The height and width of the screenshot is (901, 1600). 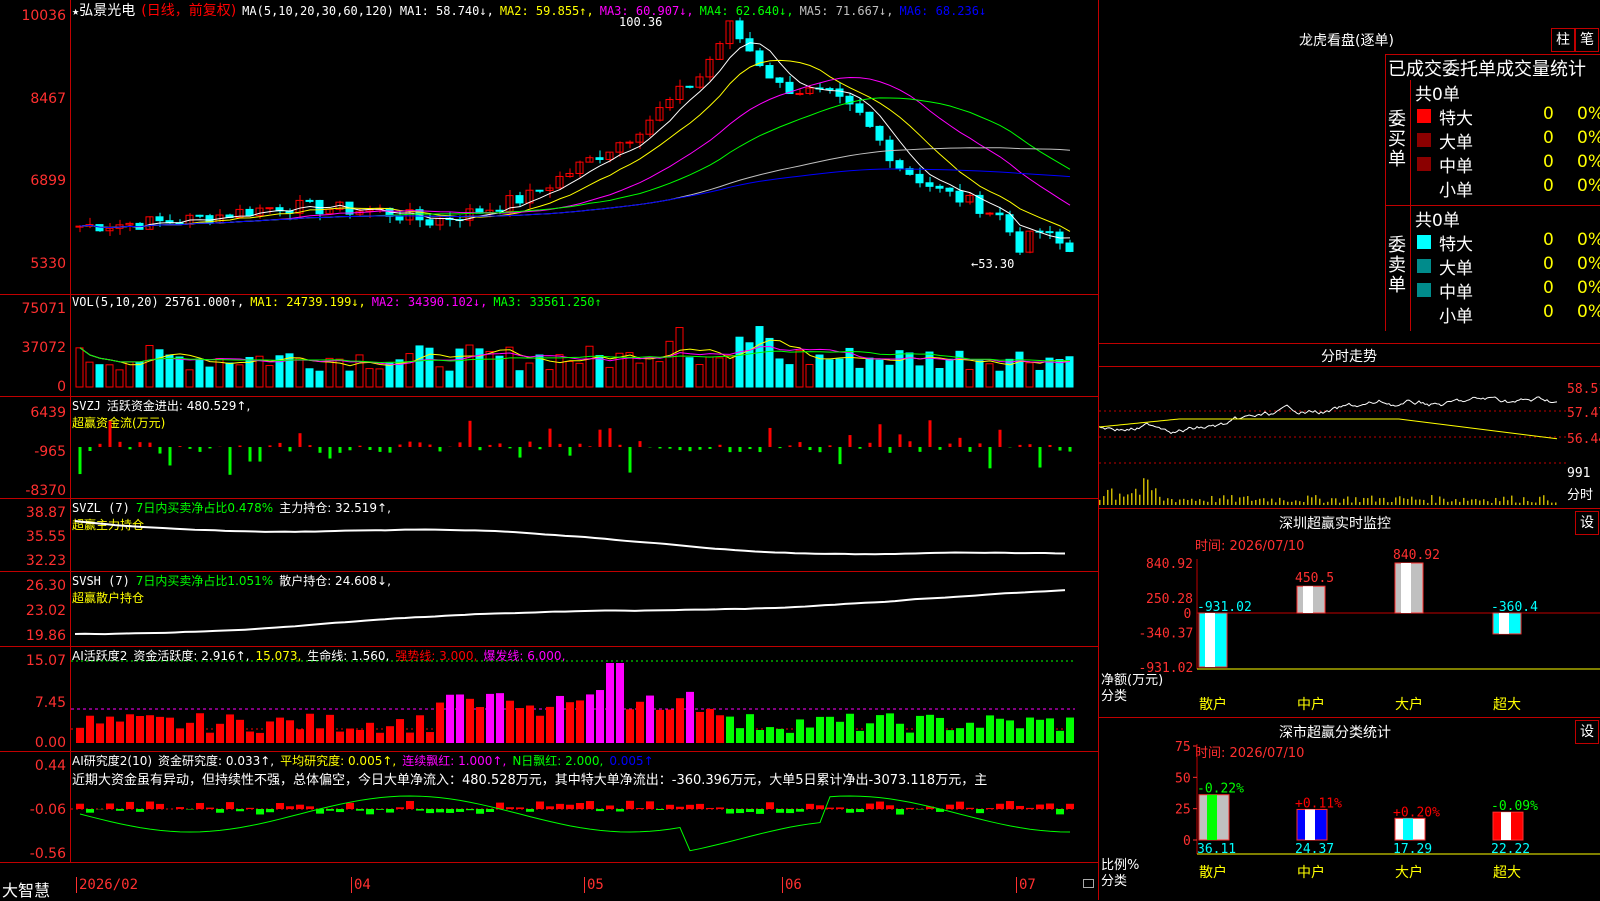 What do you see at coordinates (1456, 290) in the screenshot?
I see `row-label: 中单` at bounding box center [1456, 290].